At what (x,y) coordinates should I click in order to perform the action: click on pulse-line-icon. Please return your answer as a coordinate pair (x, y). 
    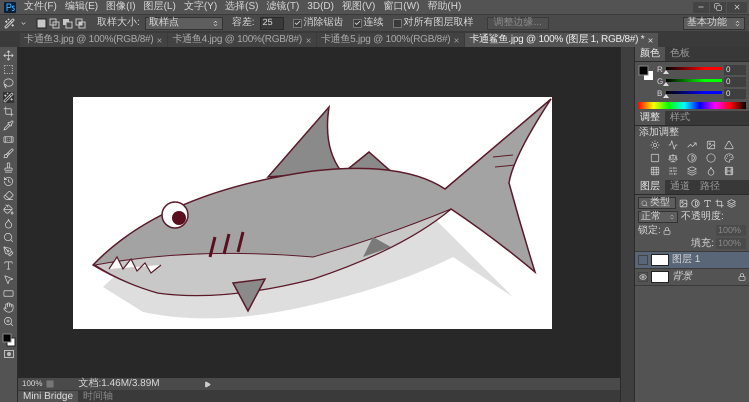
    Looking at the image, I should click on (673, 145).